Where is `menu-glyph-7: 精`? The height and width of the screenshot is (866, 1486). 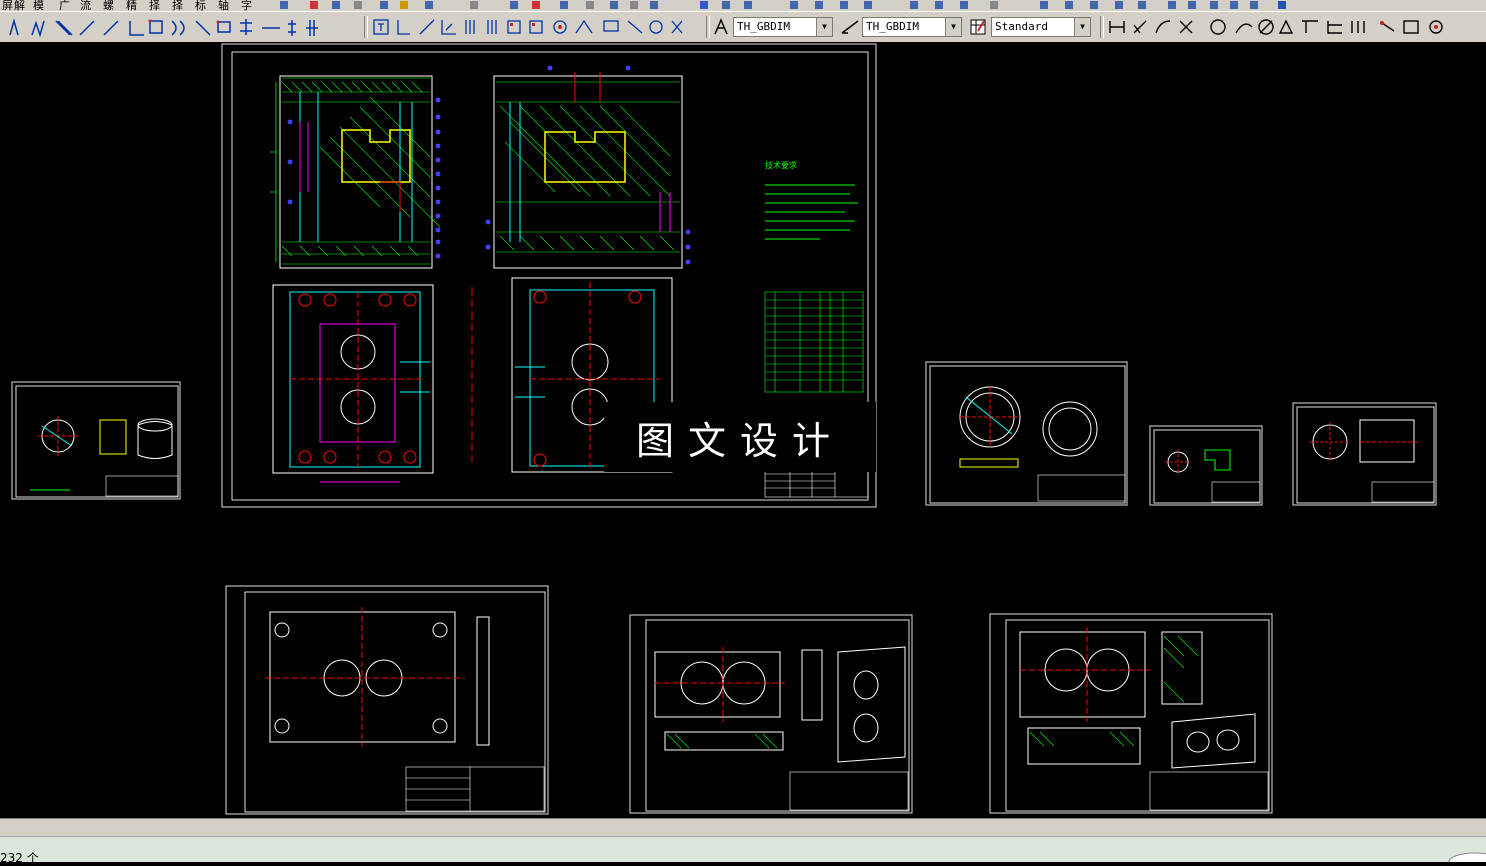 menu-glyph-7: 精 is located at coordinates (131, 5).